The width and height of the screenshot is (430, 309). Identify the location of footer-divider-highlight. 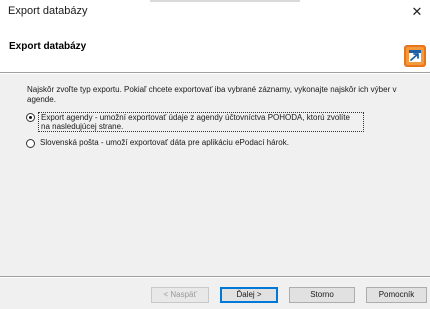
(215, 277).